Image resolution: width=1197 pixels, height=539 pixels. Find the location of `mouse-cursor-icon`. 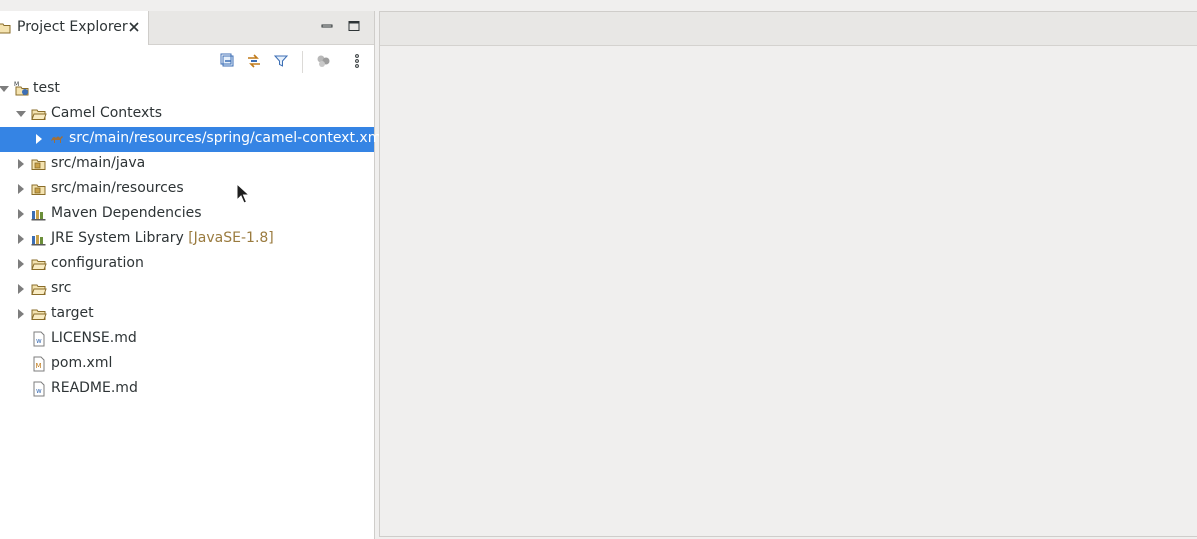

mouse-cursor-icon is located at coordinates (243, 193).